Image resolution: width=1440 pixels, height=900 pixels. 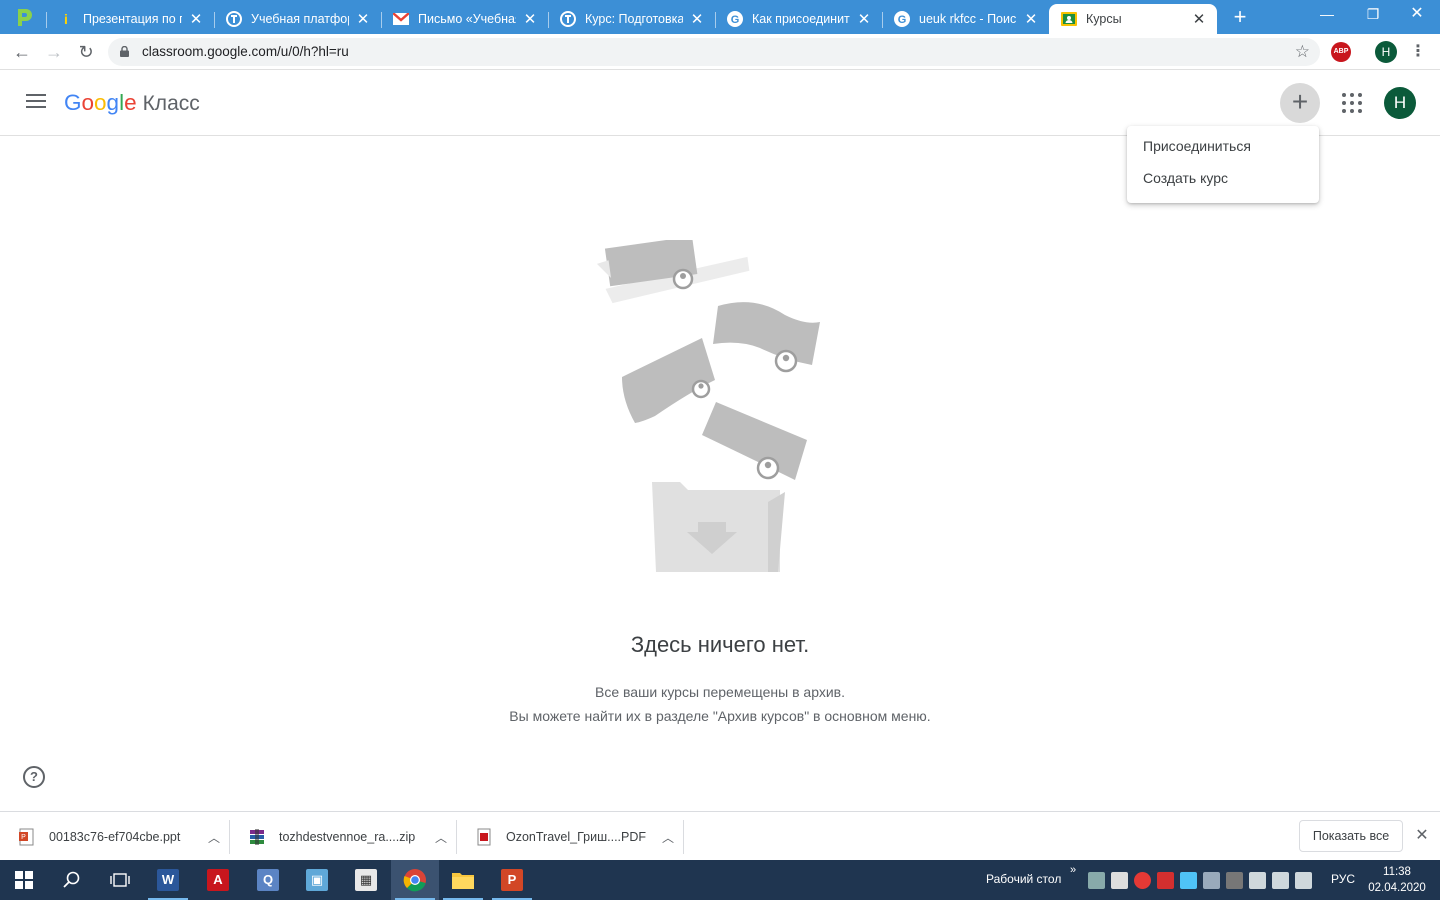 What do you see at coordinates (168, 880) in the screenshot?
I see `taskbar-word: W` at bounding box center [168, 880].